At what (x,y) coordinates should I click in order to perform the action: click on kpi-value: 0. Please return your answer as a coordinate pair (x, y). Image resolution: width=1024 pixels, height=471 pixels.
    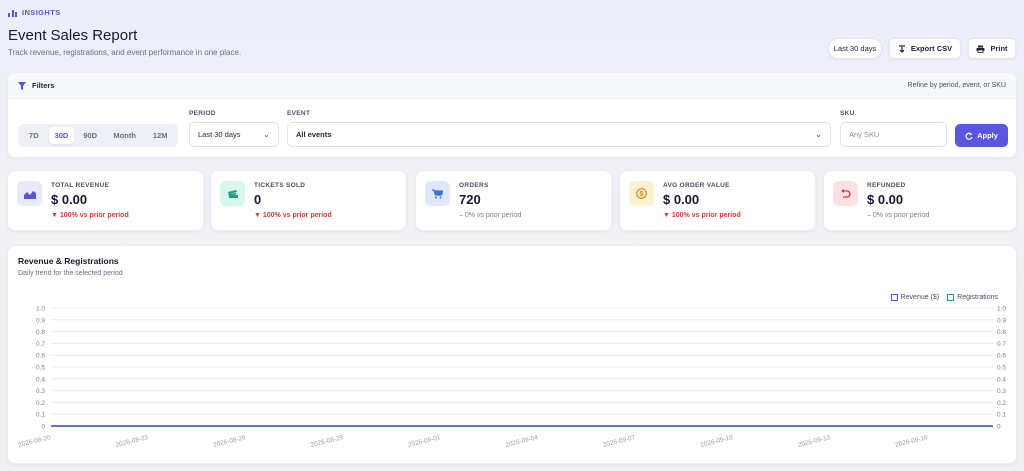
    Looking at the image, I should click on (258, 199).